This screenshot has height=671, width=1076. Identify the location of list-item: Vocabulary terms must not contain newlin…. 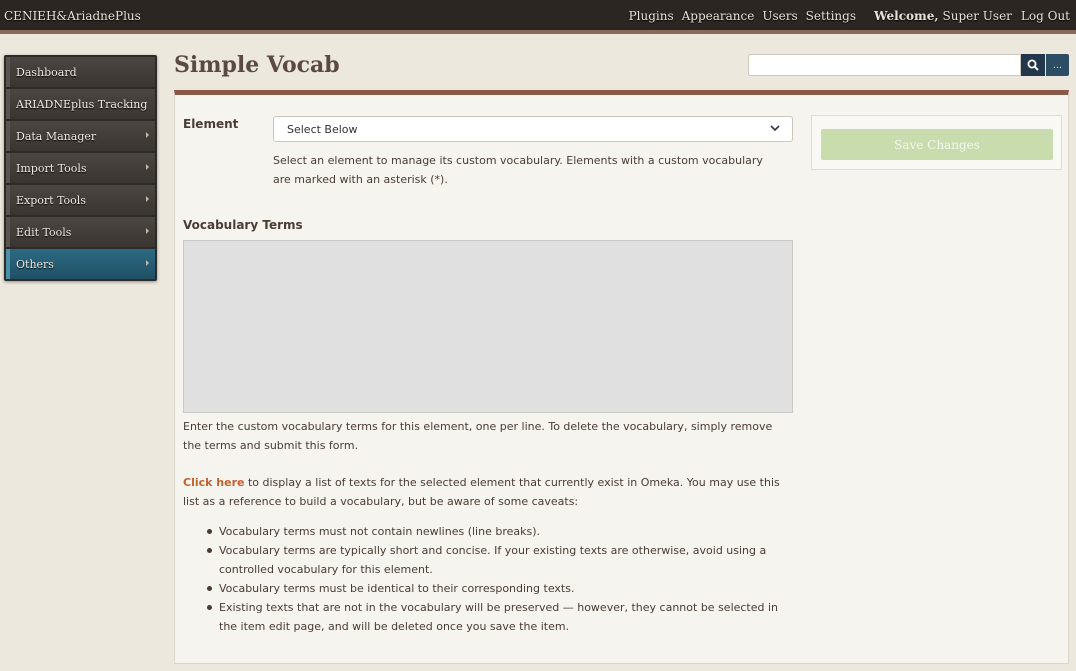
(500, 531).